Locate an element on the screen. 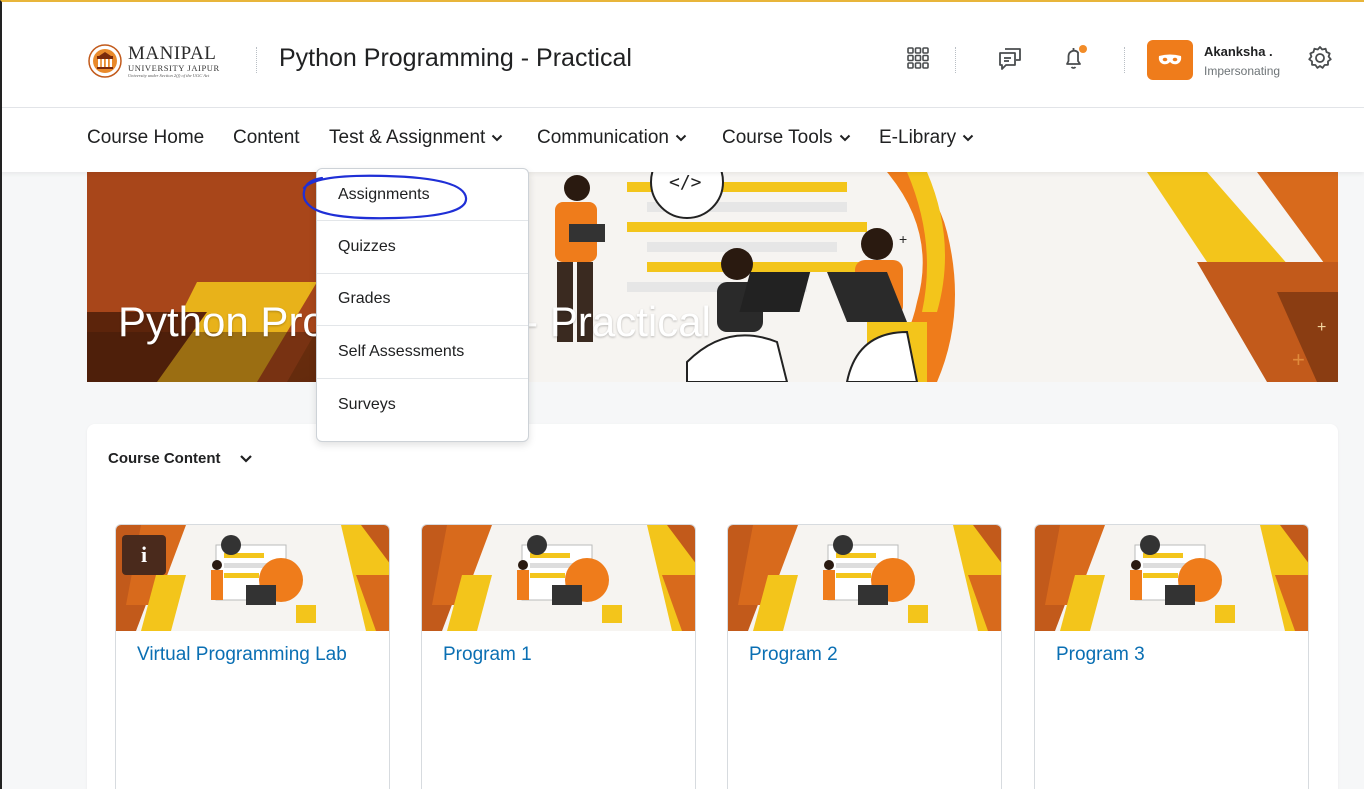 This screenshot has width=1364, height=789. nav-content: Content is located at coordinates (266, 138).